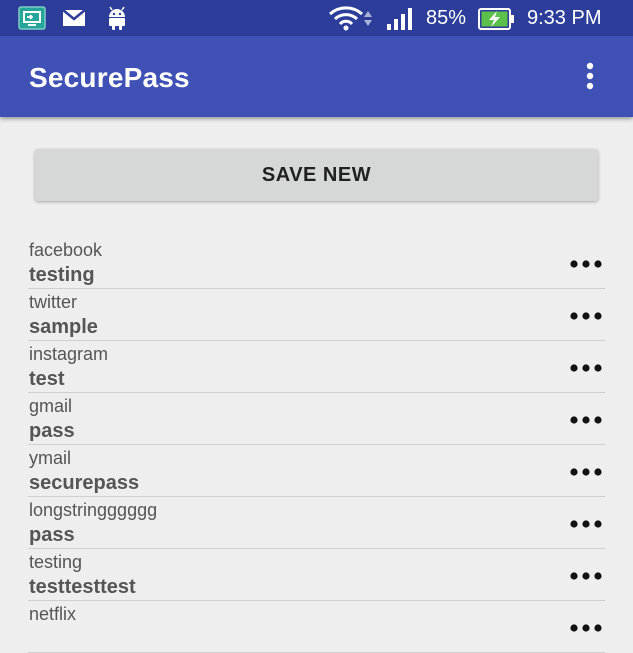 This screenshot has width=633, height=653. I want to click on entry-password: securepass, so click(84, 483).